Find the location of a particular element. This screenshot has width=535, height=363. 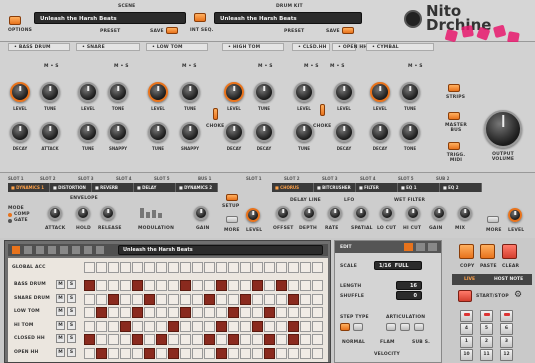

output-volume-knob is located at coordinates (503, 129).